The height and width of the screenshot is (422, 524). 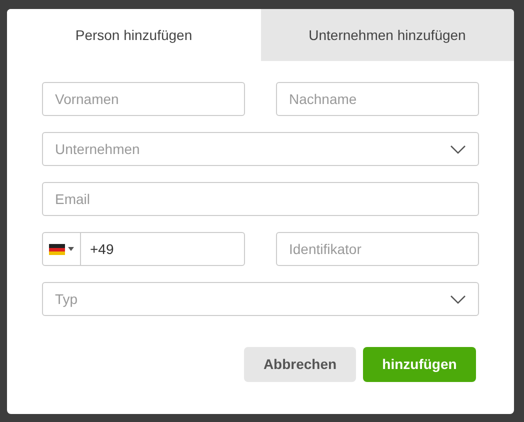 What do you see at coordinates (143, 99) in the screenshot?
I see `first-name-field: Vornamen` at bounding box center [143, 99].